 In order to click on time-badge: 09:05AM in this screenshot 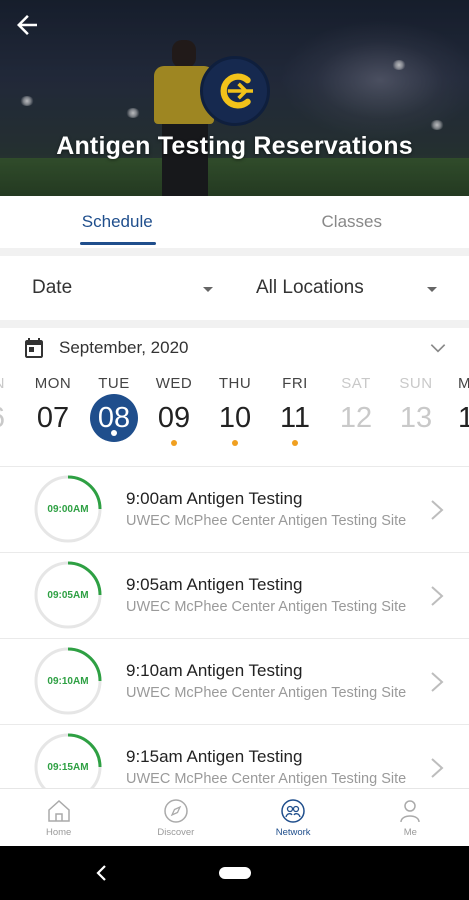, I will do `click(68, 595)`.